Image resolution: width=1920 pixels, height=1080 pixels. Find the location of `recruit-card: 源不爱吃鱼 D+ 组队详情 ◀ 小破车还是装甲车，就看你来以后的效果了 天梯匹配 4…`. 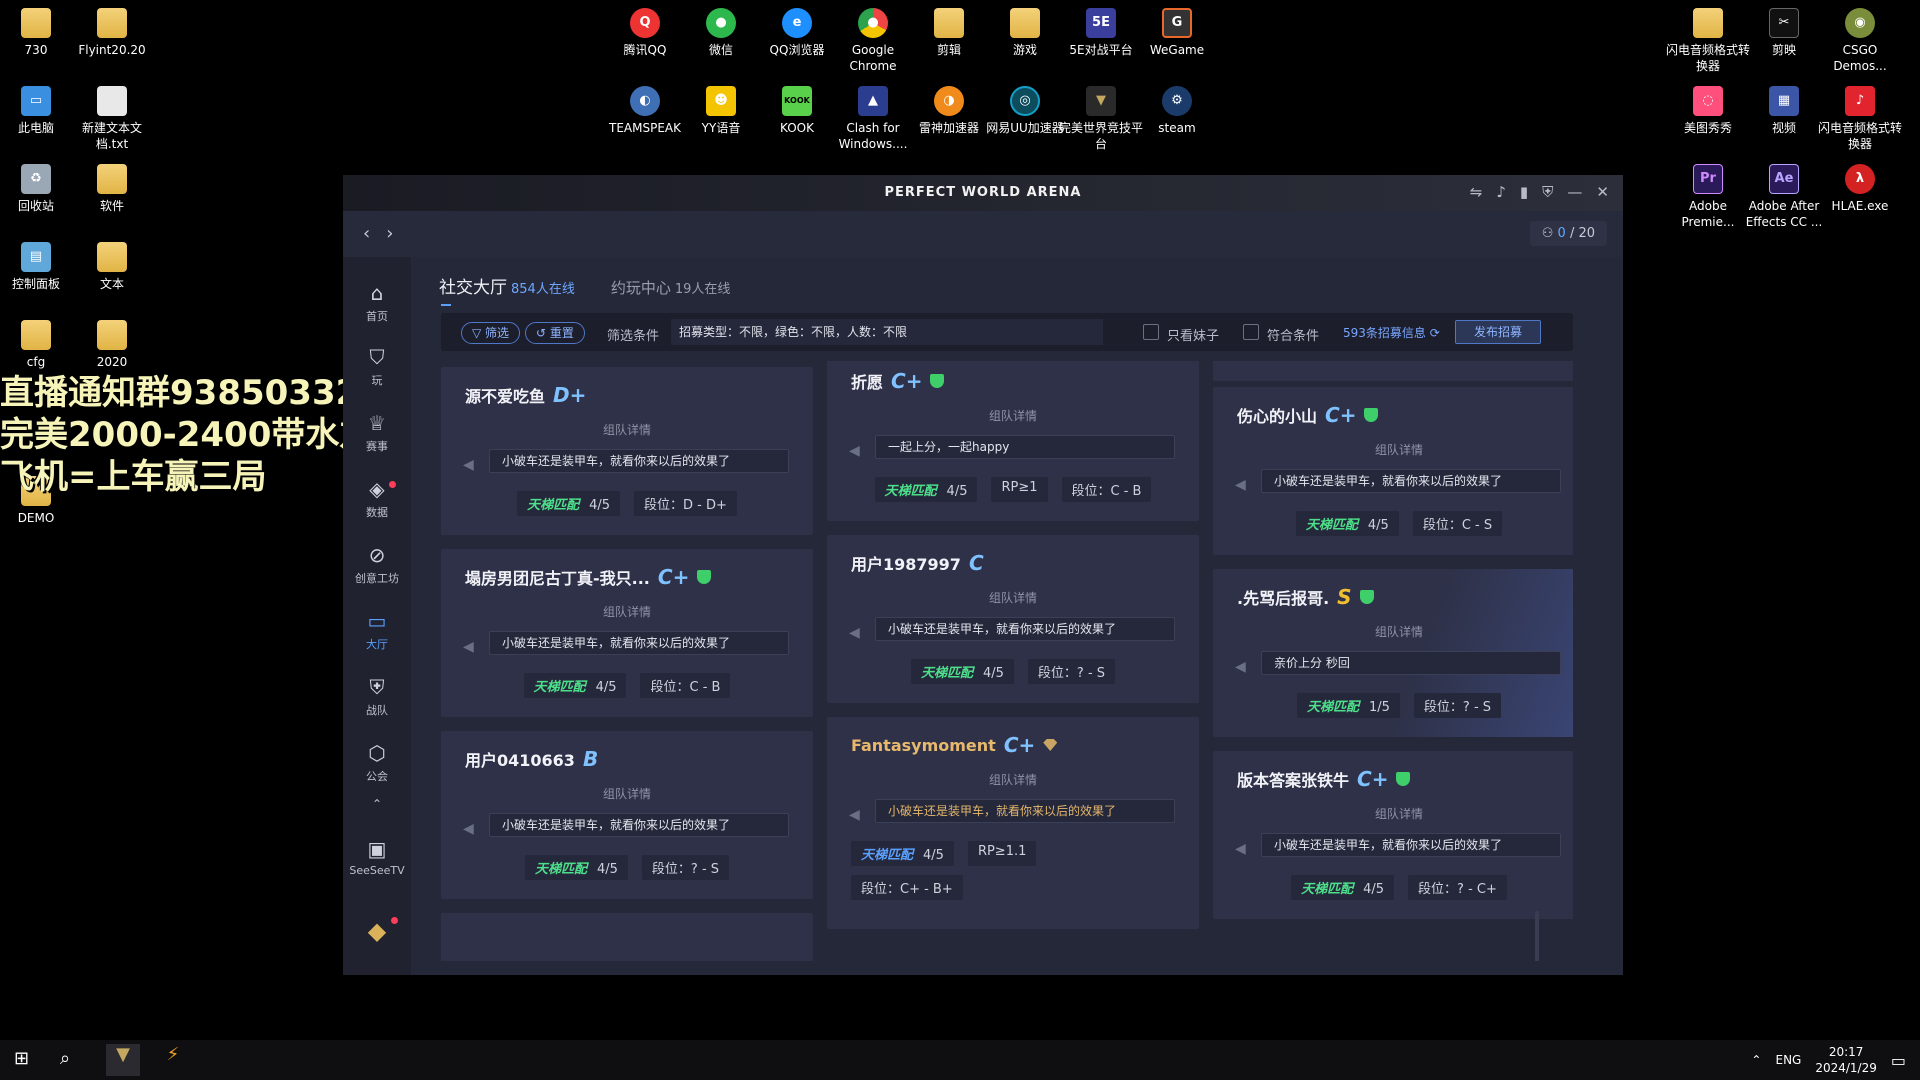

recruit-card: 源不爱吃鱼 D+ 组队详情 ◀ 小破车还是装甲车，就看你来以后的效果了 天梯匹配 4… is located at coordinates (627, 451).